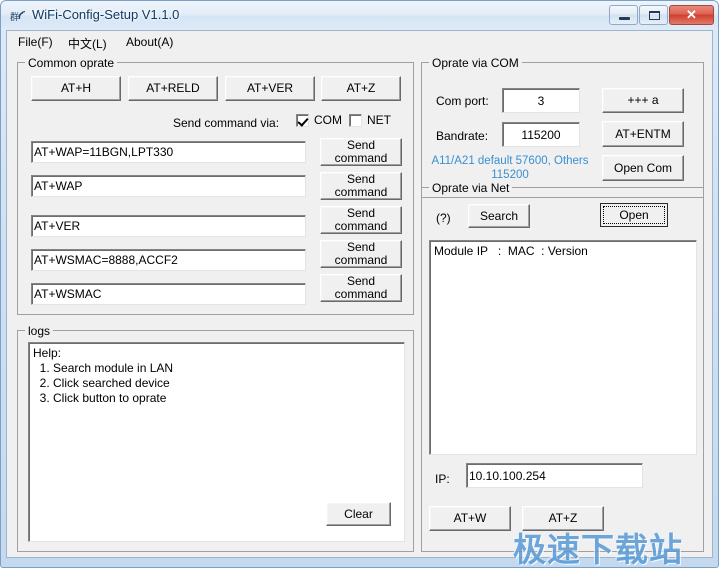 This screenshot has height=571, width=719. I want to click on menu-item-about: About(A), so click(149, 42).